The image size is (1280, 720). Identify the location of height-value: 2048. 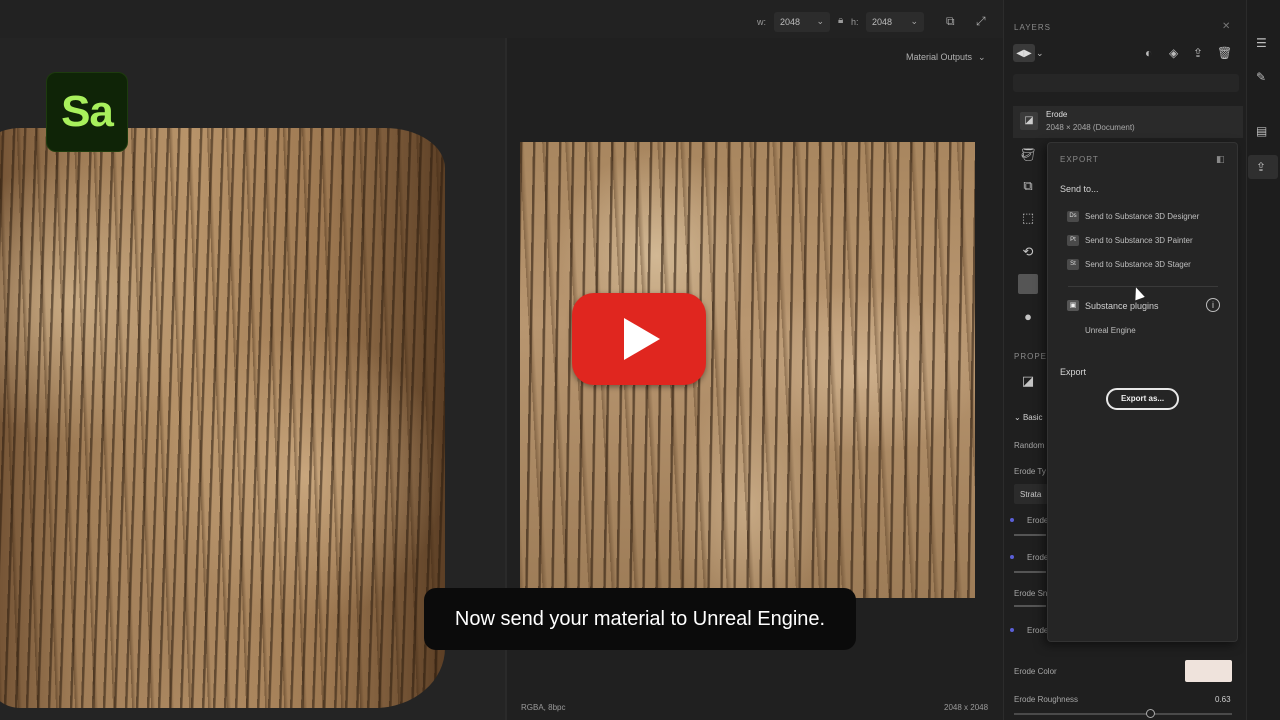
(882, 22).